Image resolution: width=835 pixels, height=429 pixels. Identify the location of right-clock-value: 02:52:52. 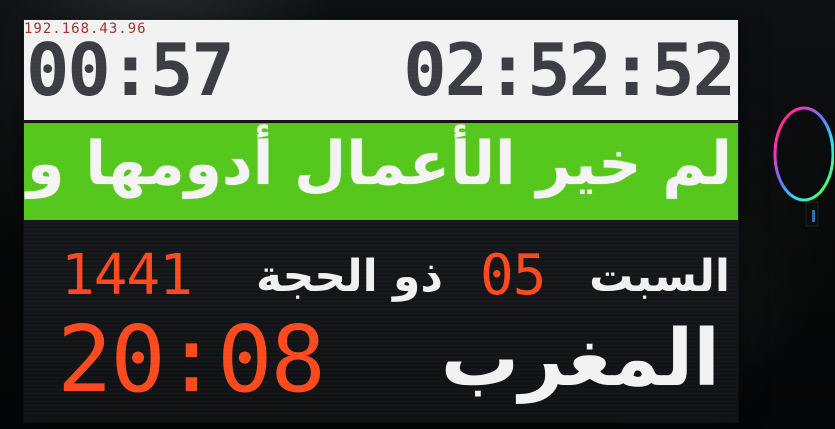
(569, 70).